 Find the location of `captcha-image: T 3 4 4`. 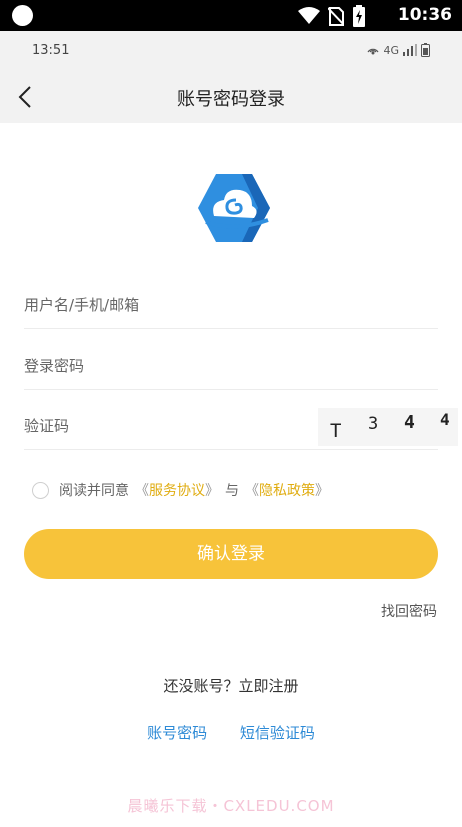

captcha-image: T 3 4 4 is located at coordinates (388, 427).